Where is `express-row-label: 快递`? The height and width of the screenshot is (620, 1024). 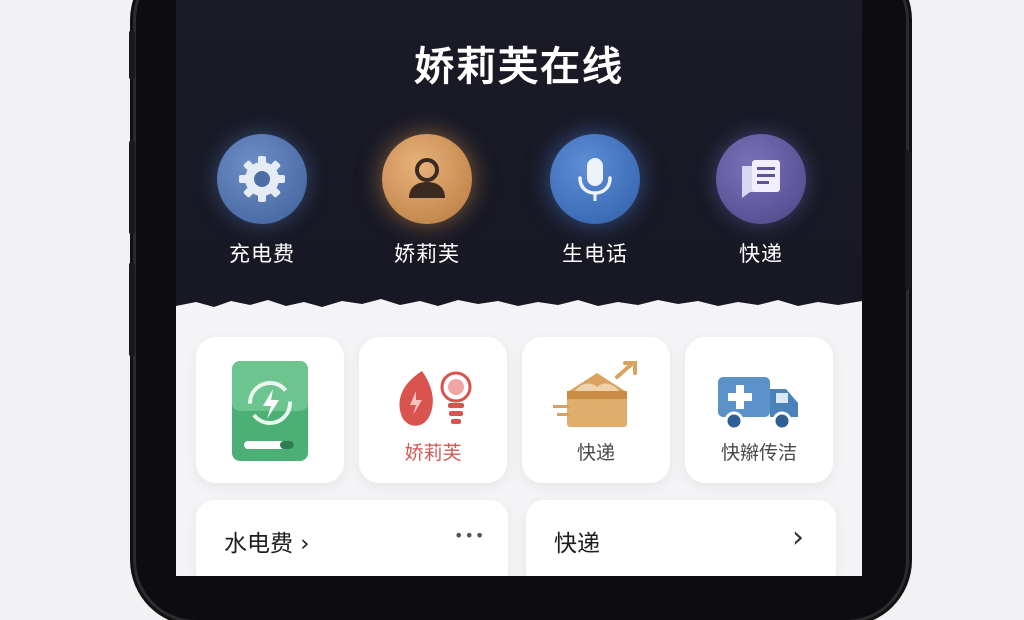
express-row-label: 快递 is located at coordinates (577, 544).